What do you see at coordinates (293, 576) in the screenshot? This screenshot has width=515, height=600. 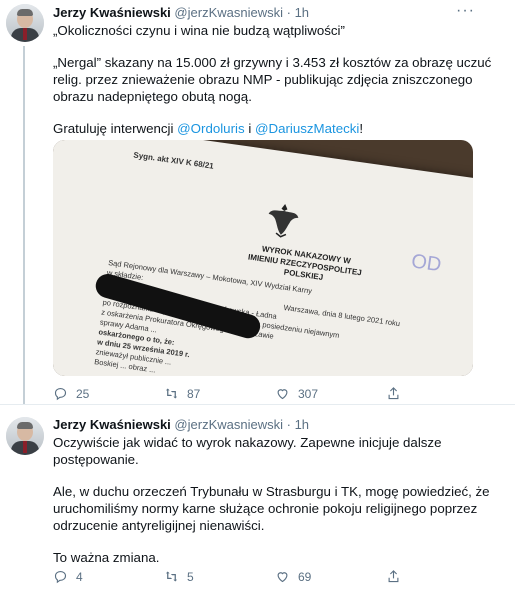 I see `like-button: 69` at bounding box center [293, 576].